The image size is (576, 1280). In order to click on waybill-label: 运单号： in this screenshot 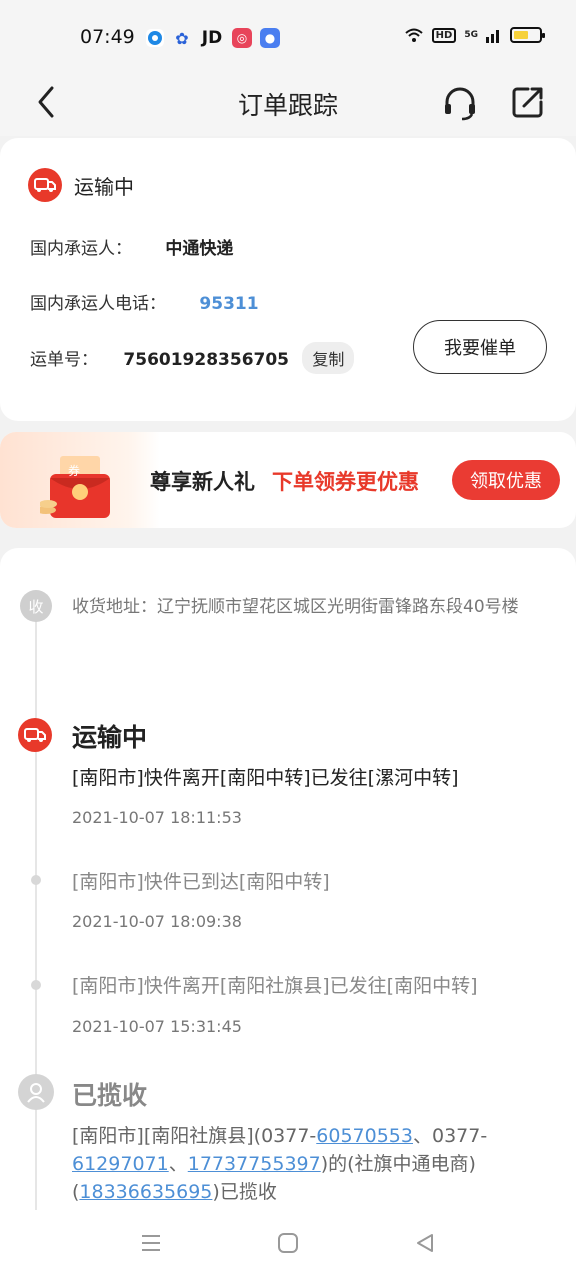, I will do `click(64, 360)`.